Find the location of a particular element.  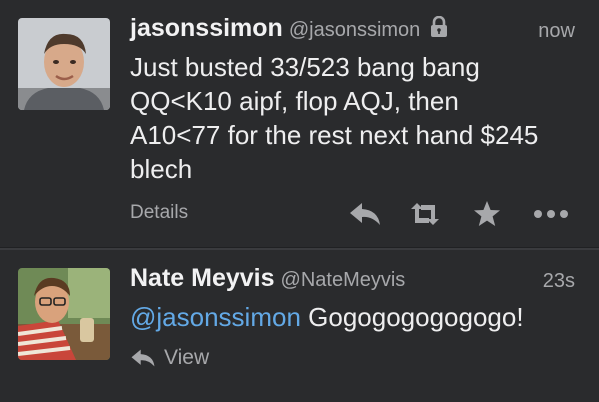

retweet-button is located at coordinates (425, 214).